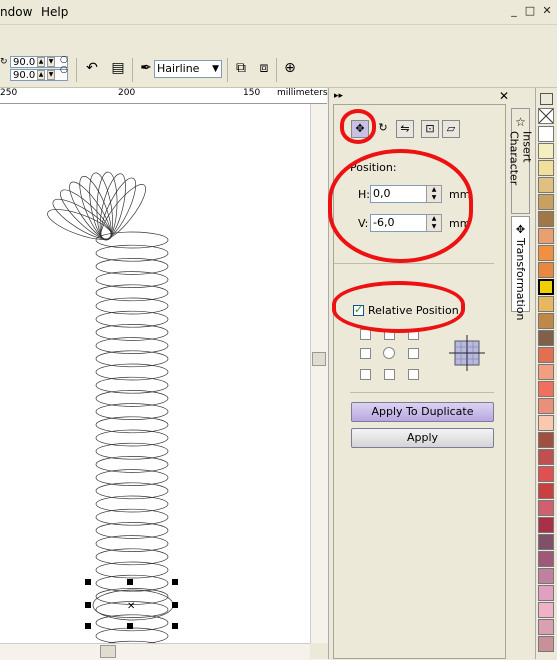  Describe the element at coordinates (521, 161) in the screenshot. I see `tab-insert-character: ☆ Insert Character` at that location.